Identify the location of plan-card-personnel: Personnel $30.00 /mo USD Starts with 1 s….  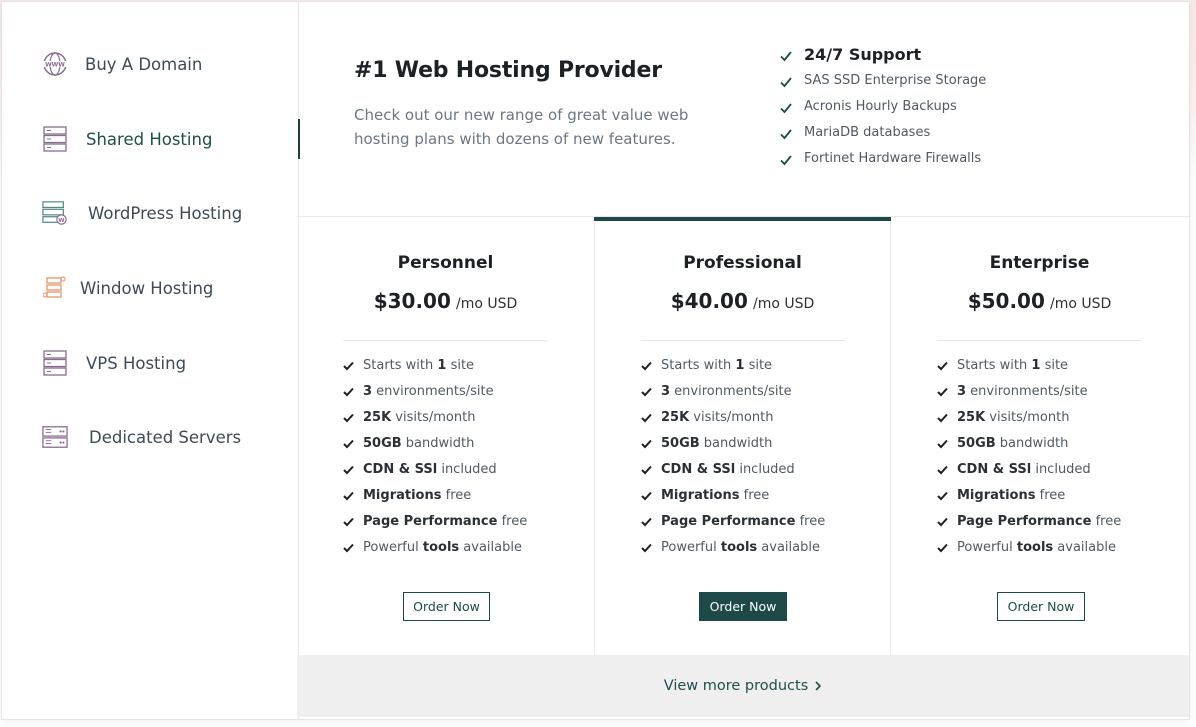
(445, 436).